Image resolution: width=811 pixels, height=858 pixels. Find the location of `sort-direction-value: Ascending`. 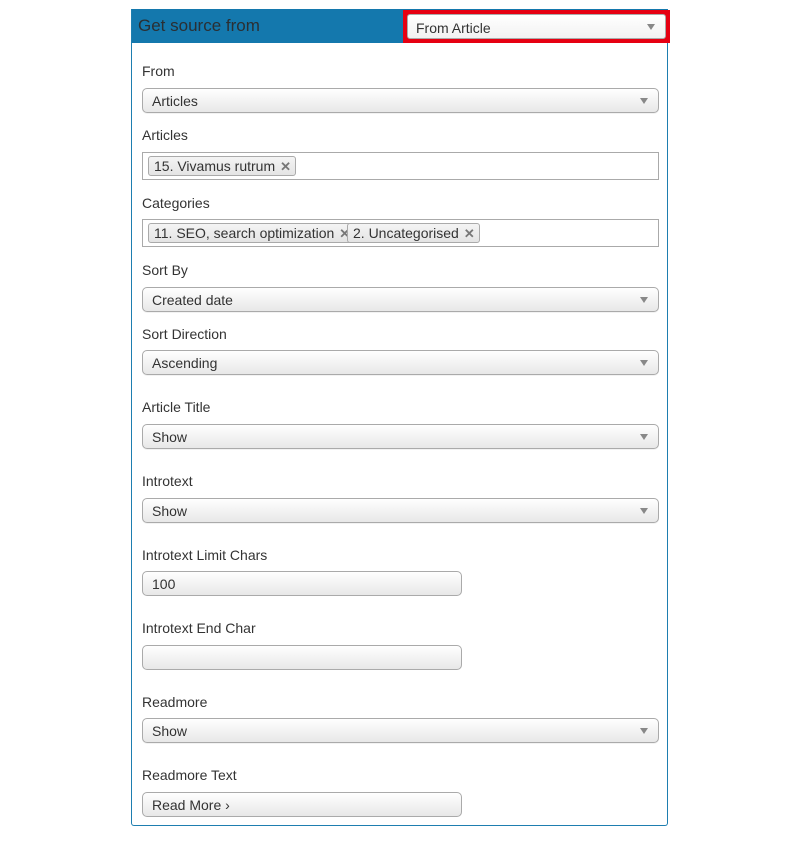

sort-direction-value: Ascending is located at coordinates (185, 363).